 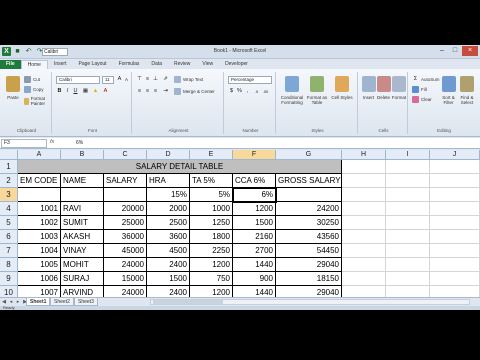 What do you see at coordinates (82, 265) in the screenshot?
I see `table-cell: MOHIT` at bounding box center [82, 265].